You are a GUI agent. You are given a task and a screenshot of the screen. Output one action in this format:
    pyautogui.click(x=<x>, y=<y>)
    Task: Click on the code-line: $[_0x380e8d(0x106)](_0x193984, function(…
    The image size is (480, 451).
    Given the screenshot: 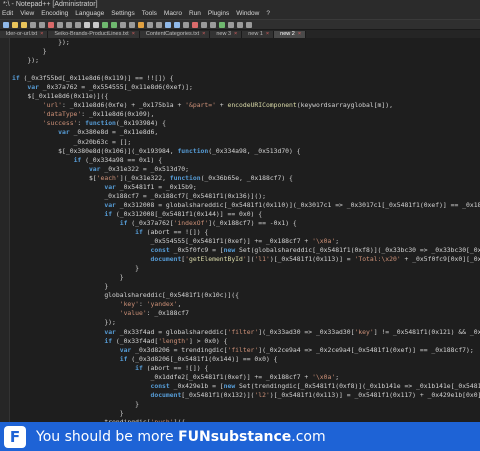 What is the action you would take?
    pyautogui.click(x=156, y=150)
    